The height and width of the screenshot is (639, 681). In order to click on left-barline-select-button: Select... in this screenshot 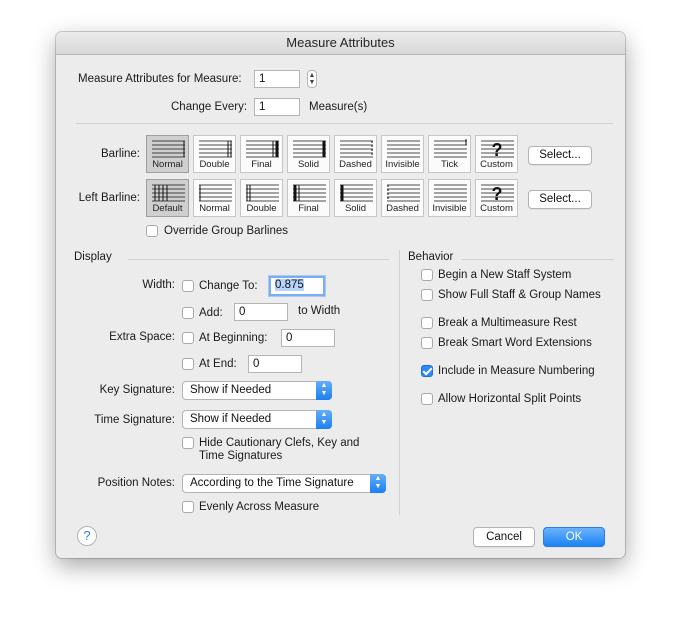, I will do `click(560, 199)`.